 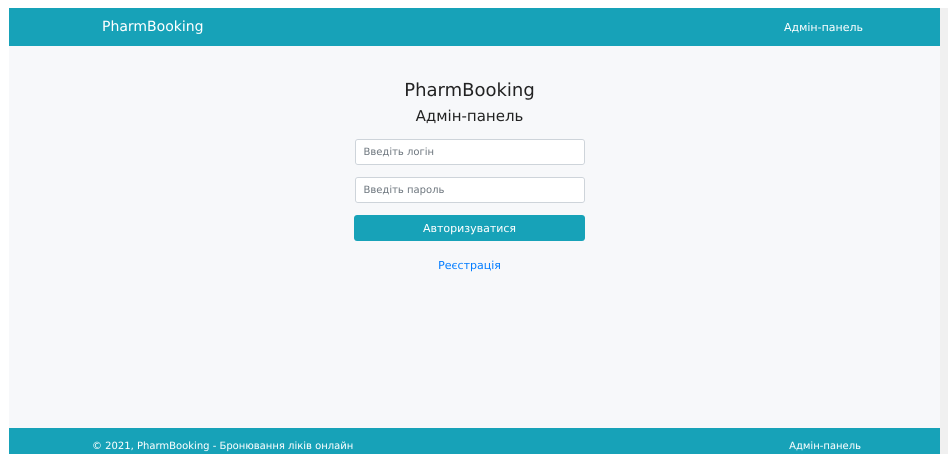 I want to click on input-field: Введіть логін, so click(x=469, y=152).